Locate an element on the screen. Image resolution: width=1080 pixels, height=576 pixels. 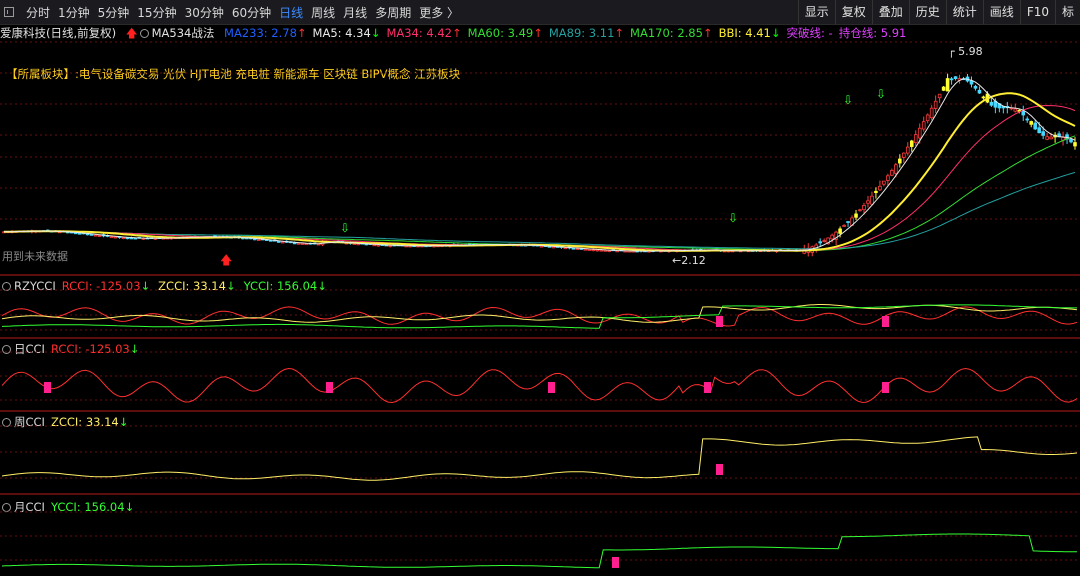
rzycci-rcci-line is located at coordinates (539, 316).